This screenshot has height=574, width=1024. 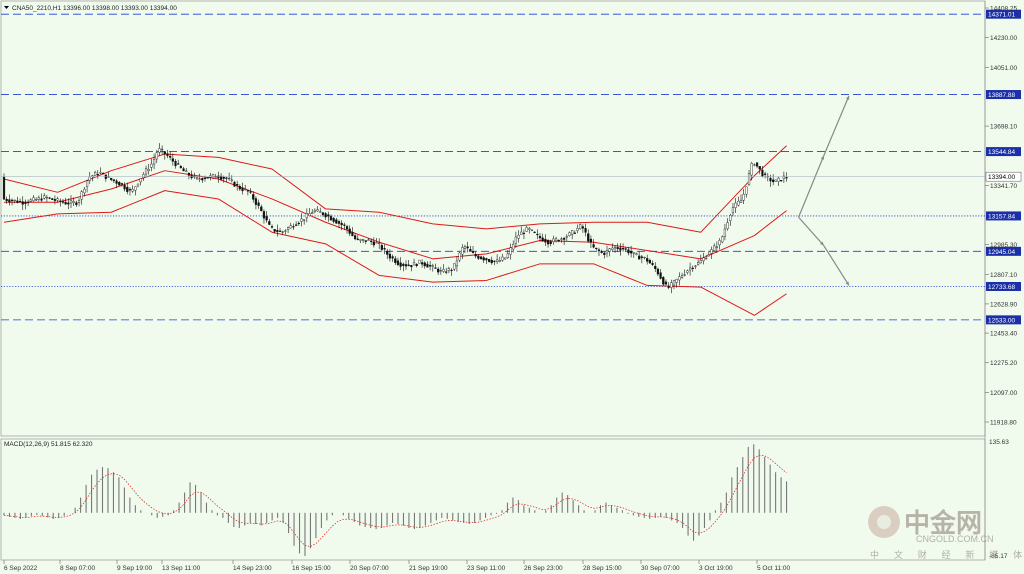 I want to click on svg-text: 14371.01, so click(x=1001, y=15).